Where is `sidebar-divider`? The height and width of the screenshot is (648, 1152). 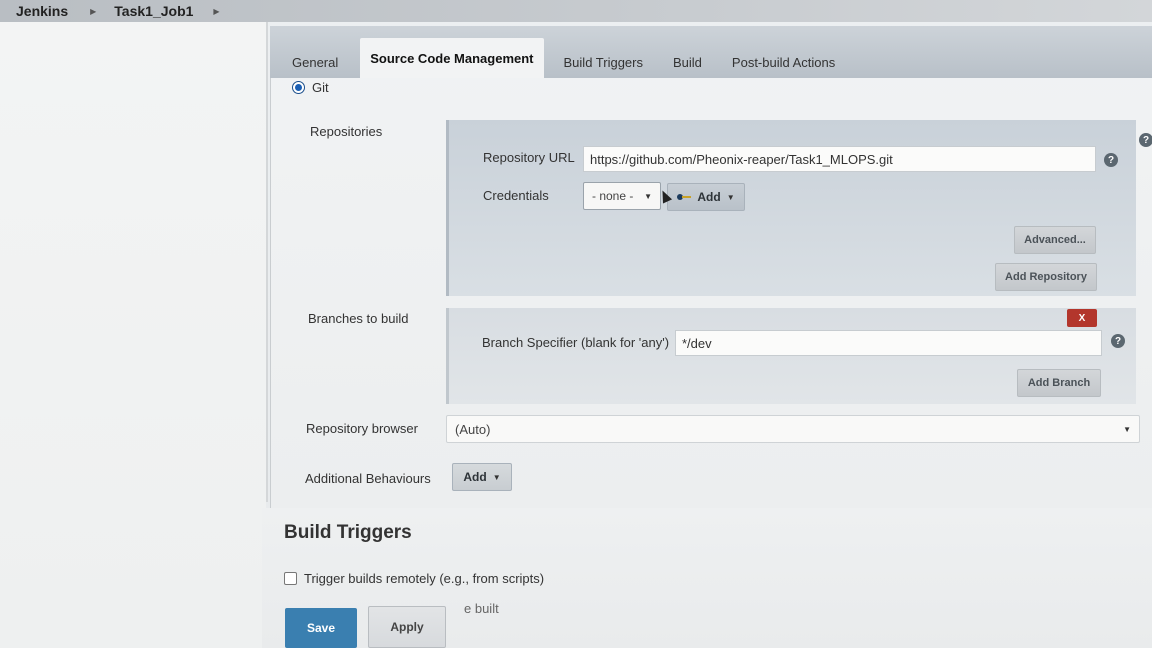
sidebar-divider is located at coordinates (267, 262).